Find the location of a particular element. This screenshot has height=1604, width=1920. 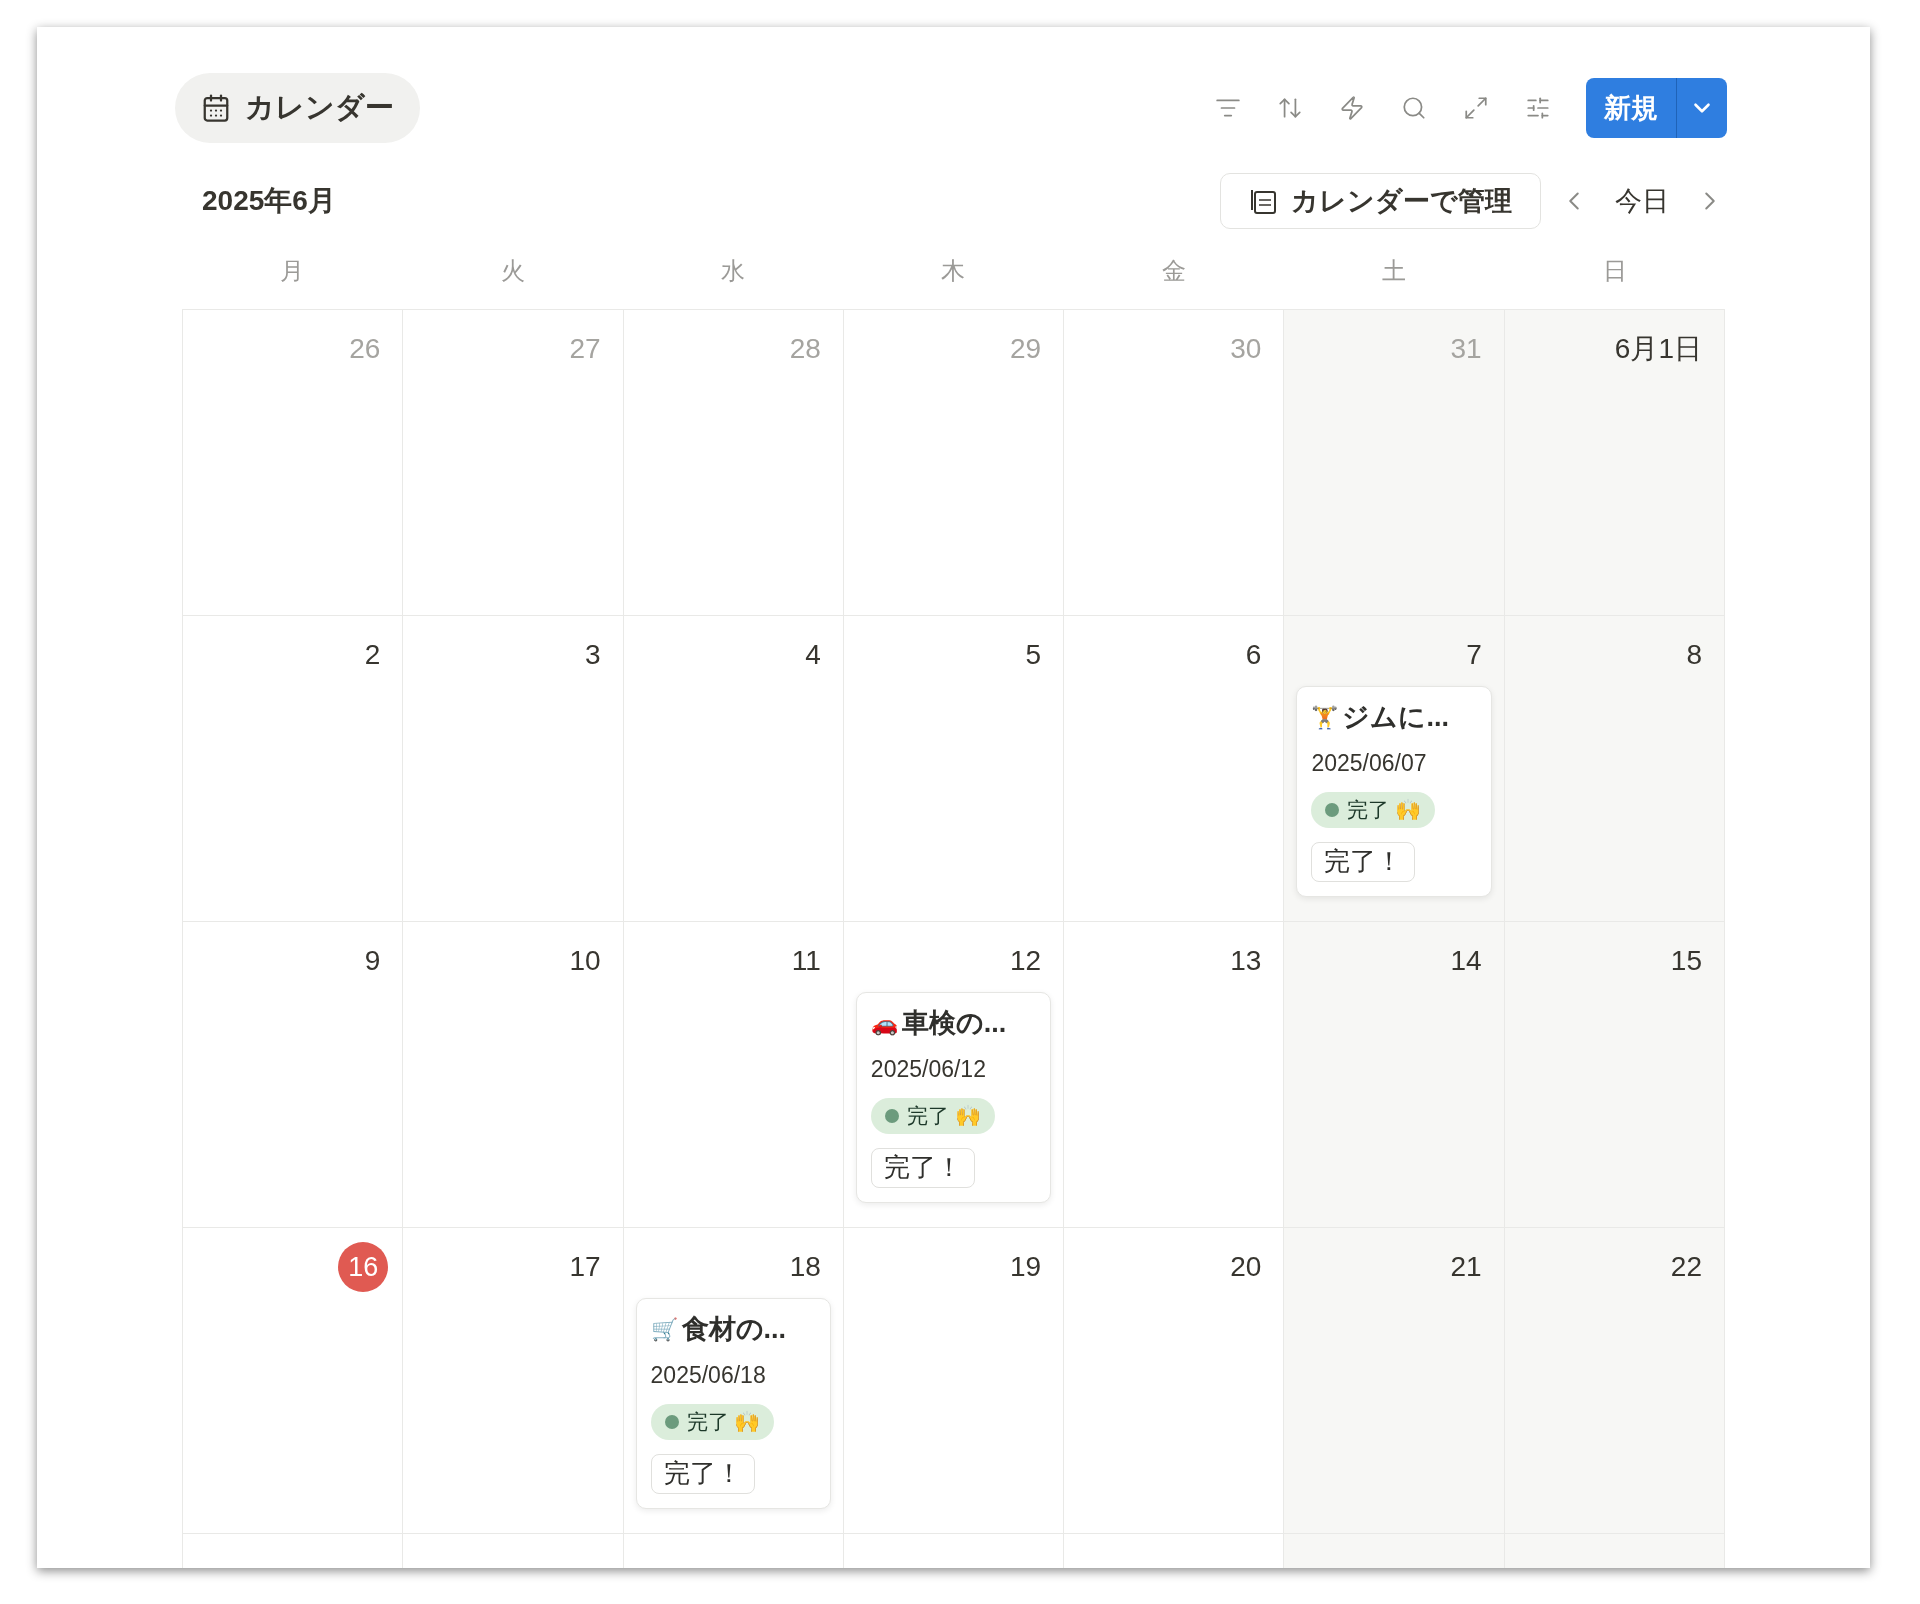

day-cell: 3 is located at coordinates (513, 769).